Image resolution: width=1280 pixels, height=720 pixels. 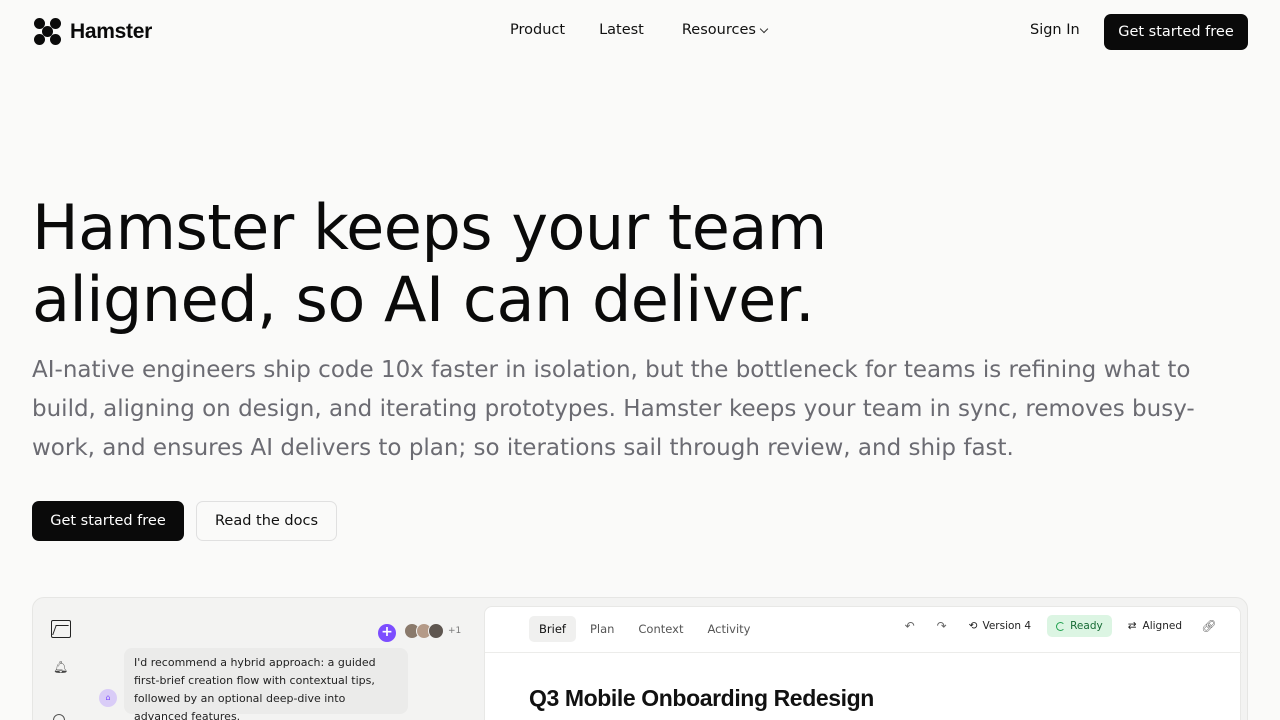 I want to click on add-collaborator-icon: +, so click(x=387, y=633).